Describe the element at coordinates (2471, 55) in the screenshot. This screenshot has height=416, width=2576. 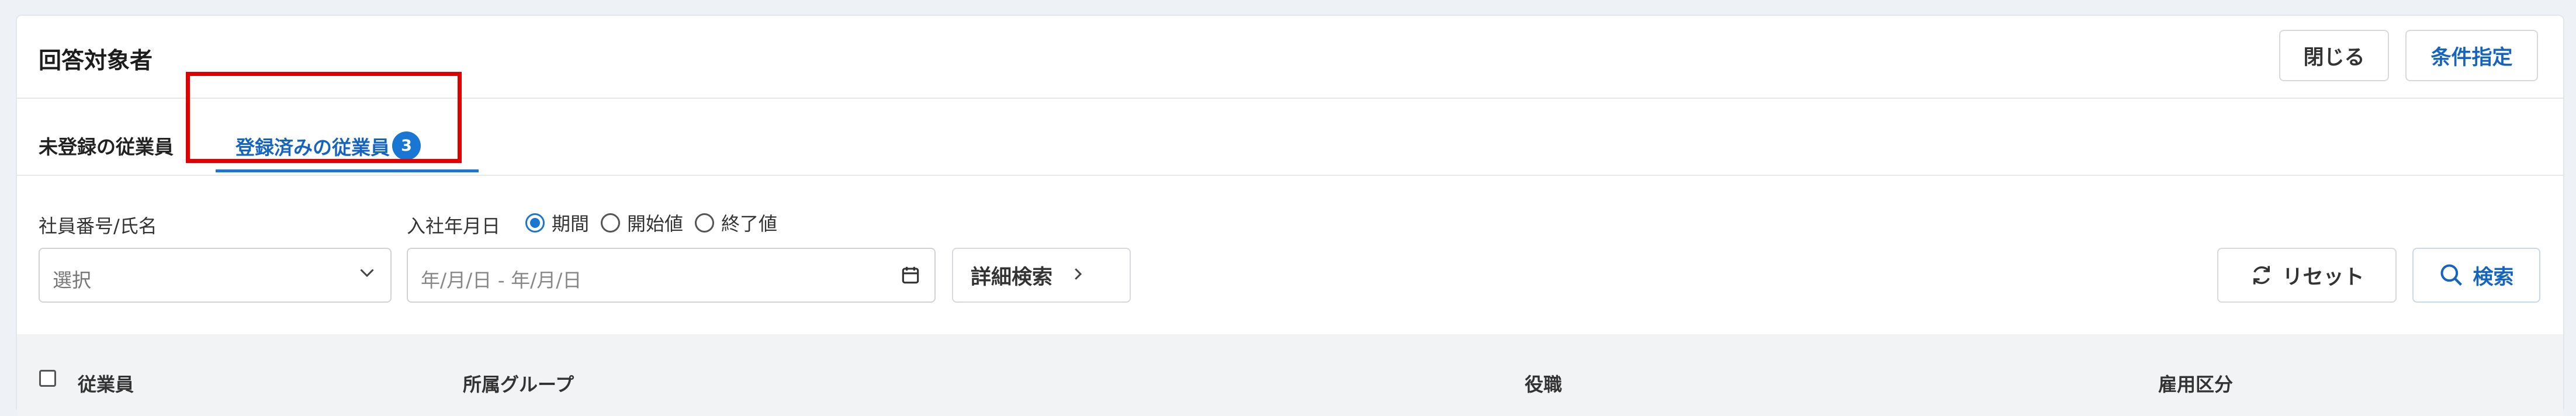
I see `condition-button: 条件指定` at that location.